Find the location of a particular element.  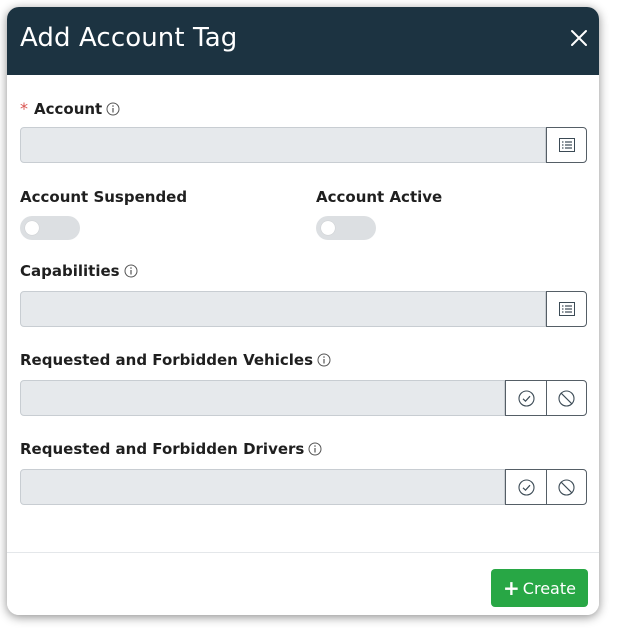

drivers-input is located at coordinates (262, 487).